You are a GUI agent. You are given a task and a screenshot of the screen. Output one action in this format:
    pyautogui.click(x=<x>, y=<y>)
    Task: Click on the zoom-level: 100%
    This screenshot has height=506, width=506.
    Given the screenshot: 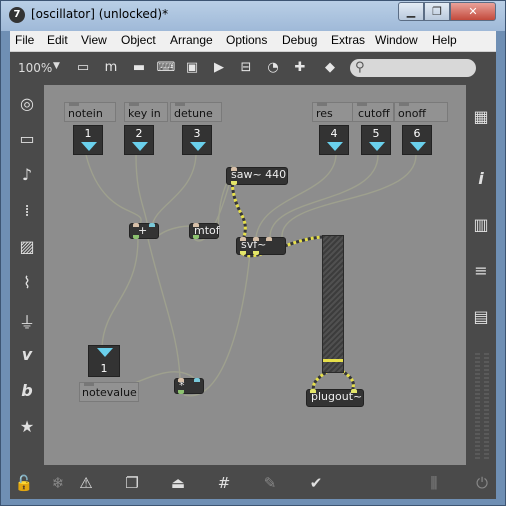 What is the action you would take?
    pyautogui.click(x=35, y=68)
    